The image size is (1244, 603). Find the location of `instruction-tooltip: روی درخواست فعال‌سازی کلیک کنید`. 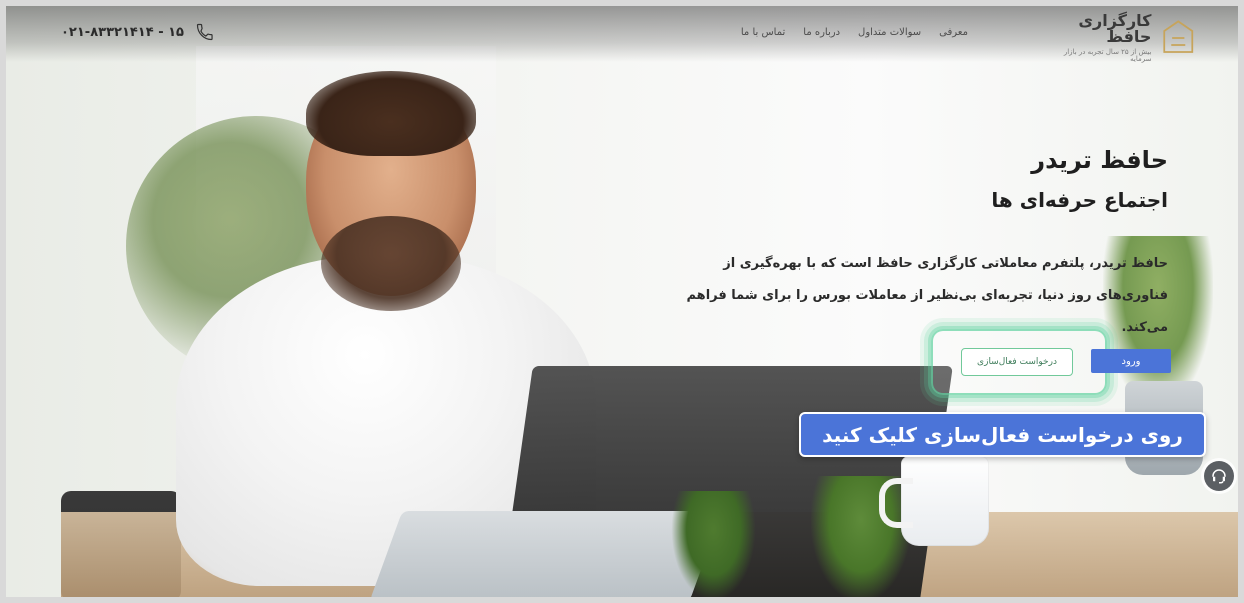

instruction-tooltip: روی درخواست فعال‌سازی کلیک کنید is located at coordinates (1002, 434).